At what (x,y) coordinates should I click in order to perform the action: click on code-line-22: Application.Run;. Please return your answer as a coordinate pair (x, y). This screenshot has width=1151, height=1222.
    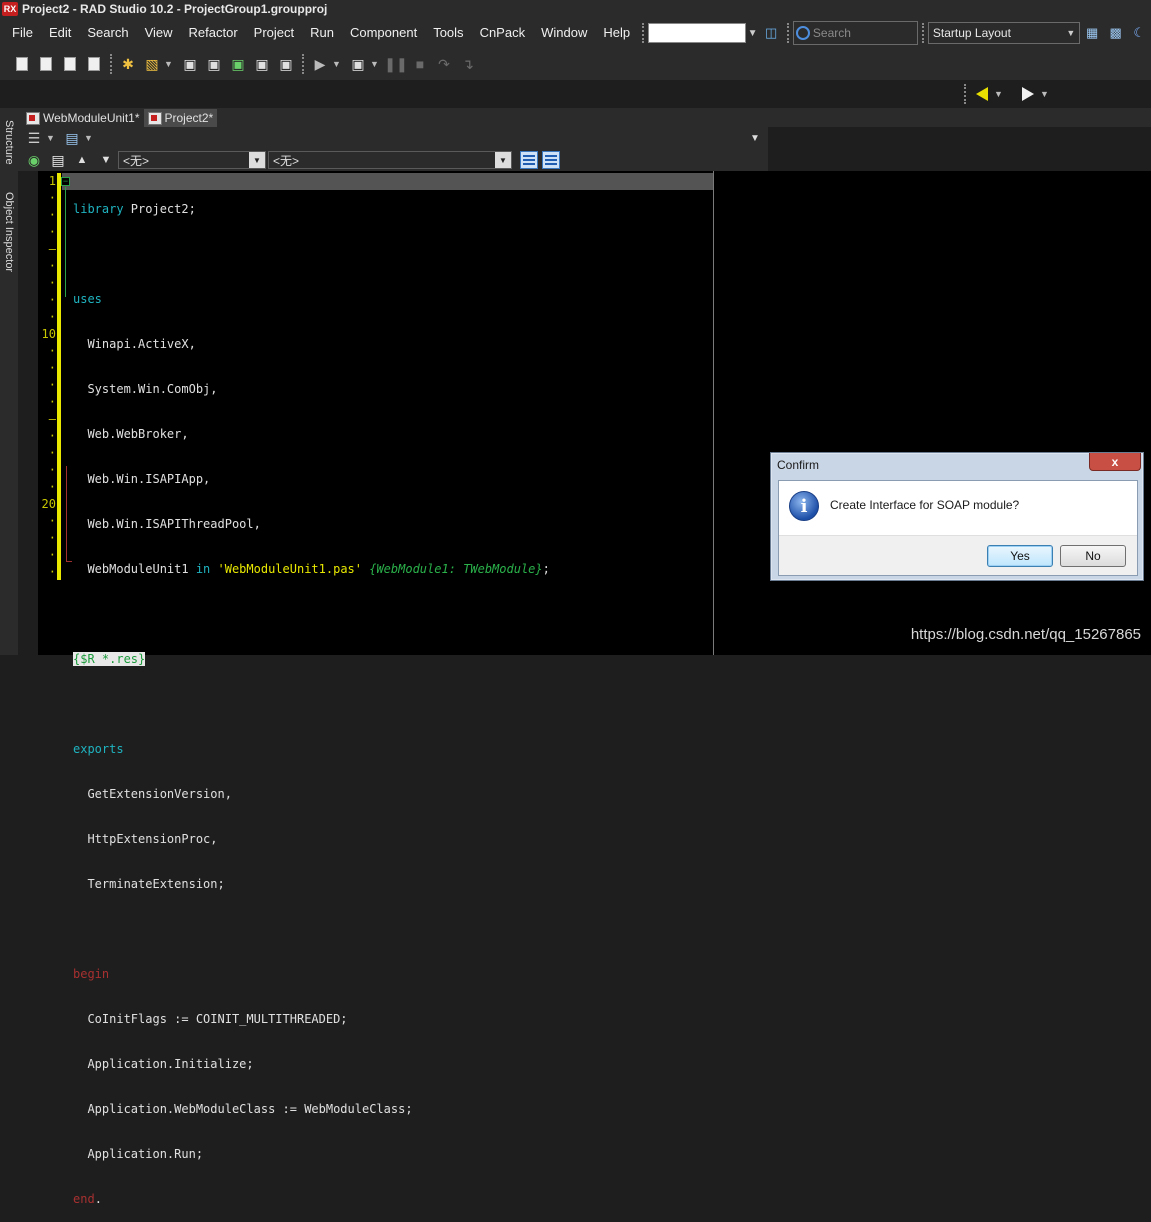
    Looking at the image, I should click on (138, 1154).